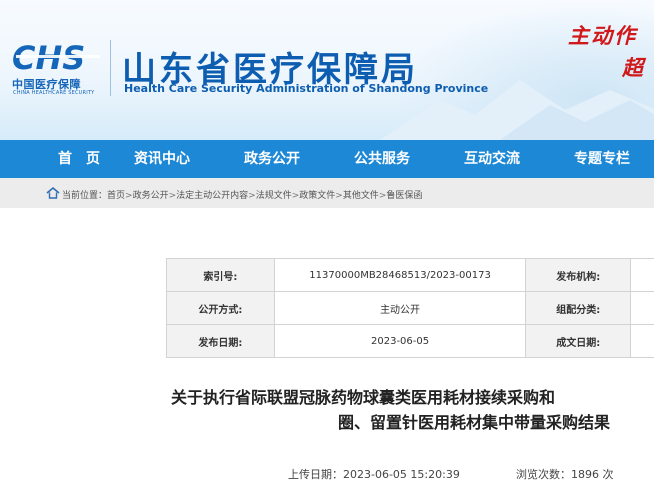 This screenshot has height=491, width=654. I want to click on mountain-decoration, so click(517, 110).